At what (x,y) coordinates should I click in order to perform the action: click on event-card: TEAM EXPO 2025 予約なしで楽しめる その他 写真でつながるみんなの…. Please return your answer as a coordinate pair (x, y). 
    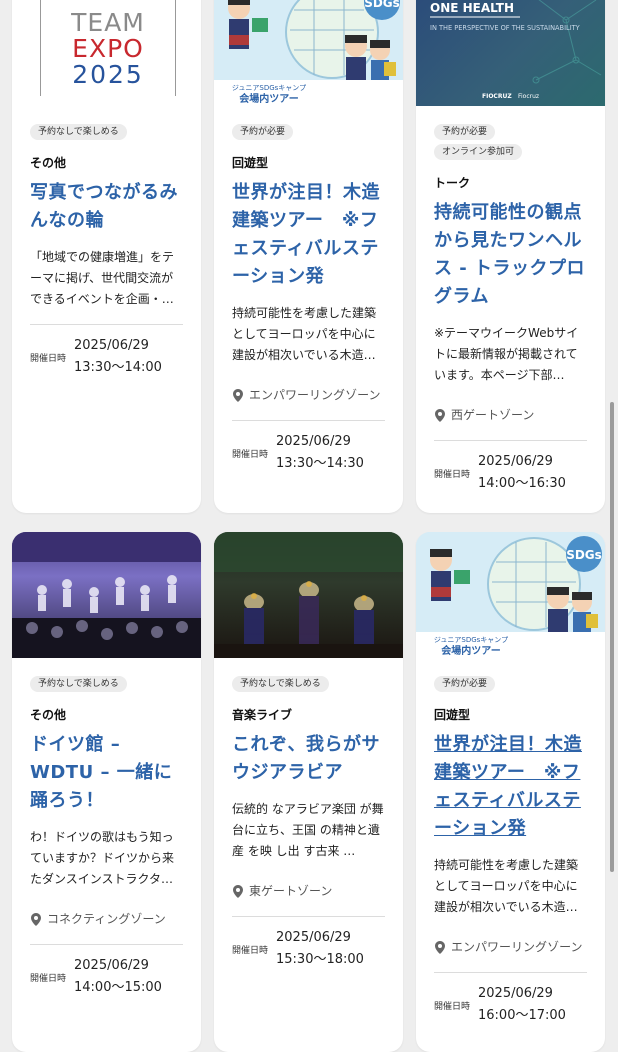
    Looking at the image, I should click on (106, 256).